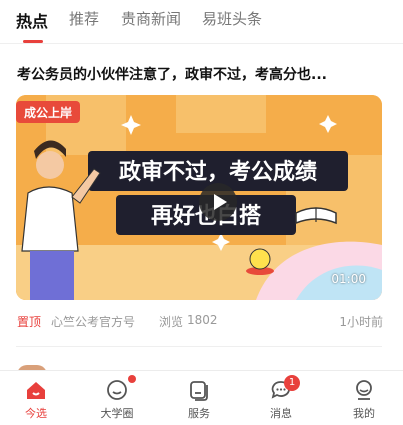  I want to click on nav-home-label: 今选, so click(36, 413).